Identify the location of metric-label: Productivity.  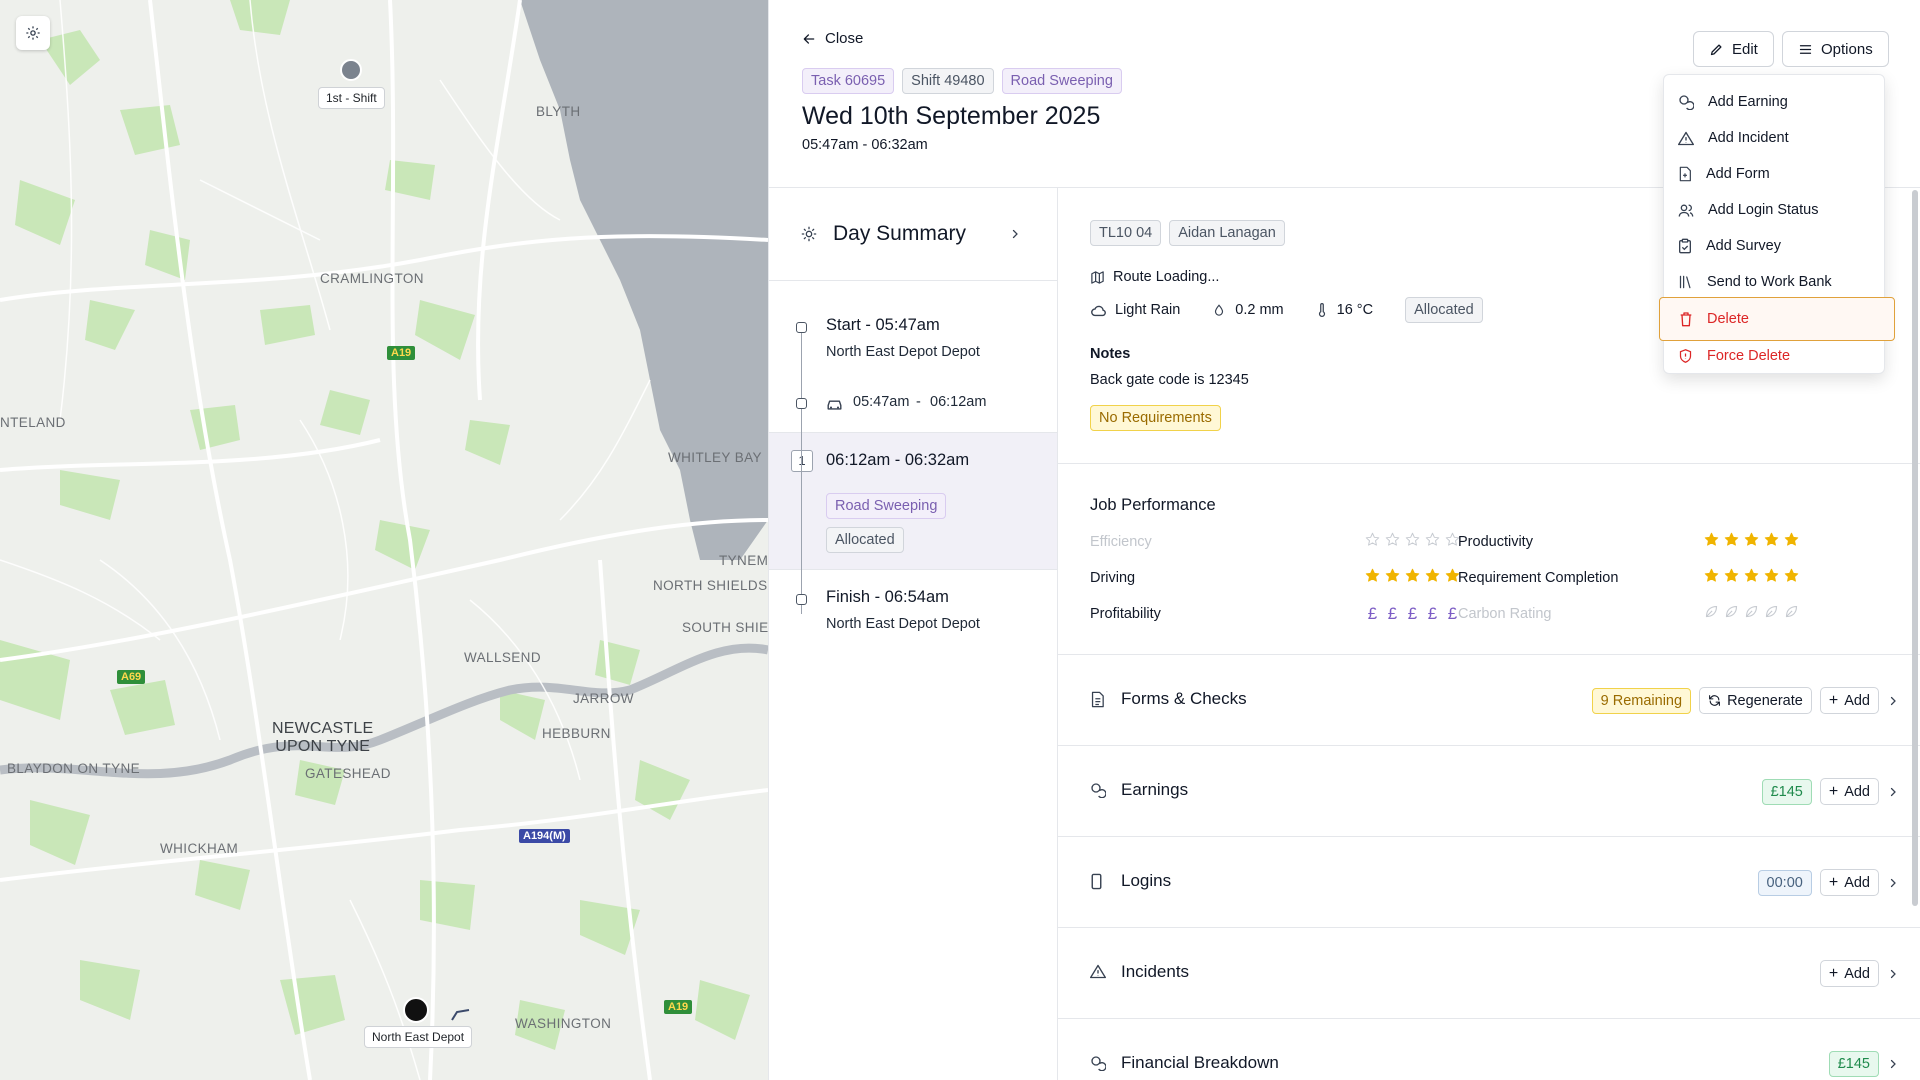
(1495, 542).